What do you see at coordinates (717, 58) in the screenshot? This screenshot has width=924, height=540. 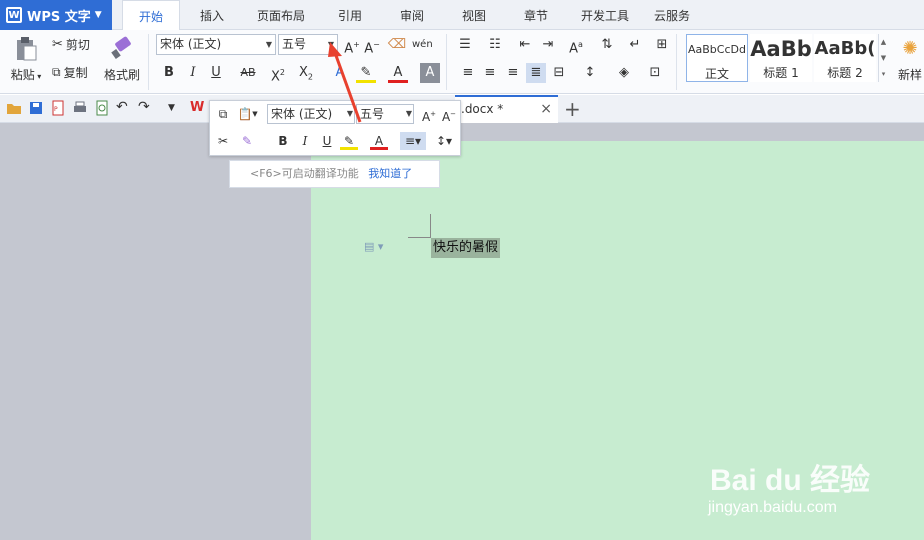 I see `style-normal: AaBbCcDd 正文` at bounding box center [717, 58].